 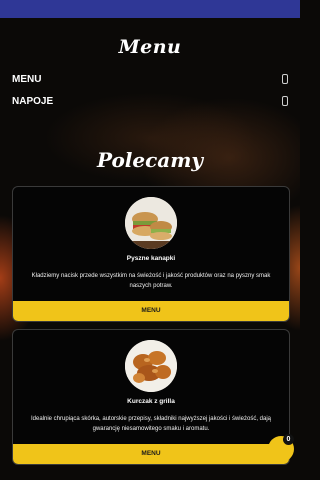 What do you see at coordinates (151, 258) in the screenshot?
I see `product-name: Pyszne kanapki` at bounding box center [151, 258].